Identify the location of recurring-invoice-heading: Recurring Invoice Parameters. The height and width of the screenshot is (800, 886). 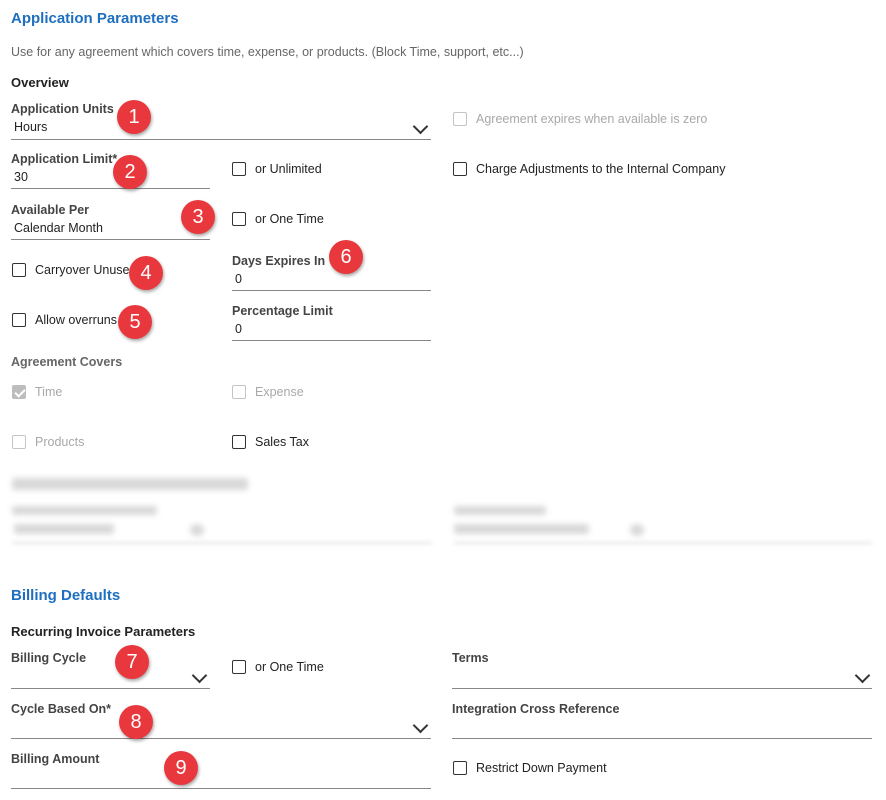
(103, 631).